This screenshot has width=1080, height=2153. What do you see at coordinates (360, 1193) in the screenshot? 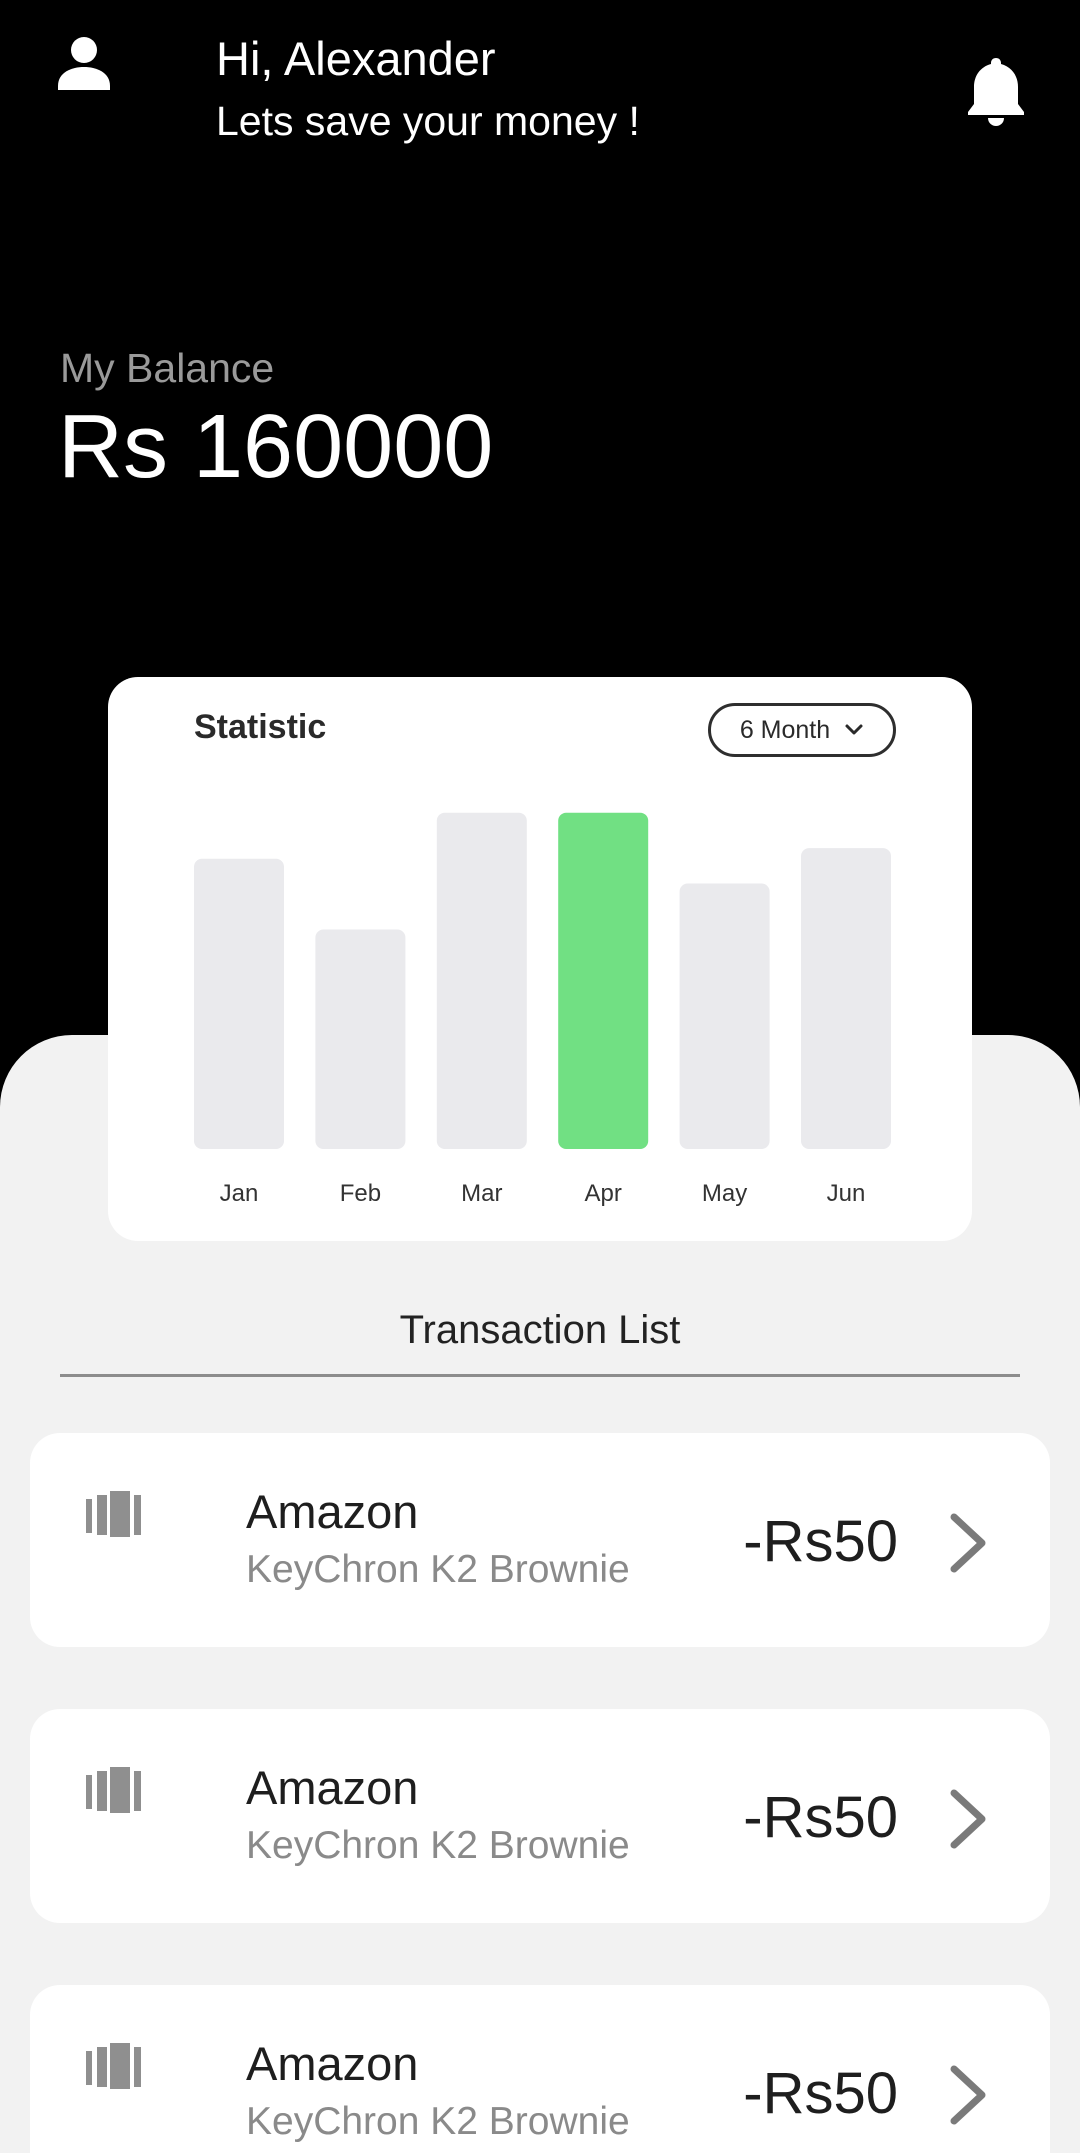
I see `x-tick-label: Feb` at bounding box center [360, 1193].